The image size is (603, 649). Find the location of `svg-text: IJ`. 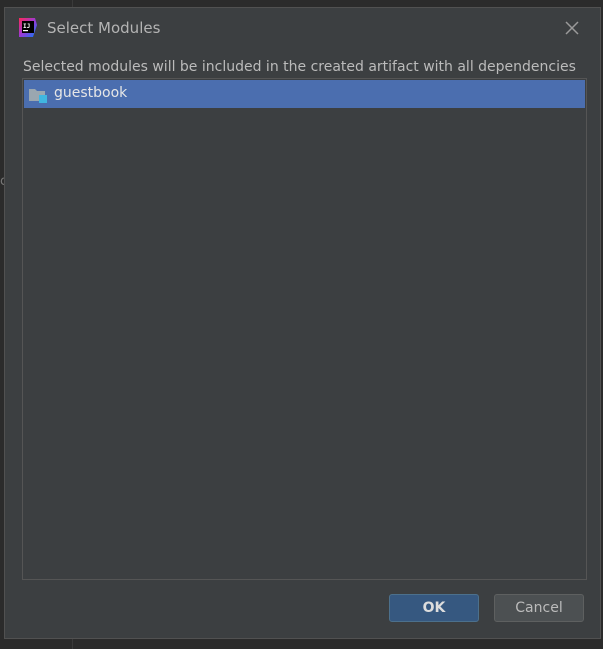

svg-text: IJ is located at coordinates (26, 26).